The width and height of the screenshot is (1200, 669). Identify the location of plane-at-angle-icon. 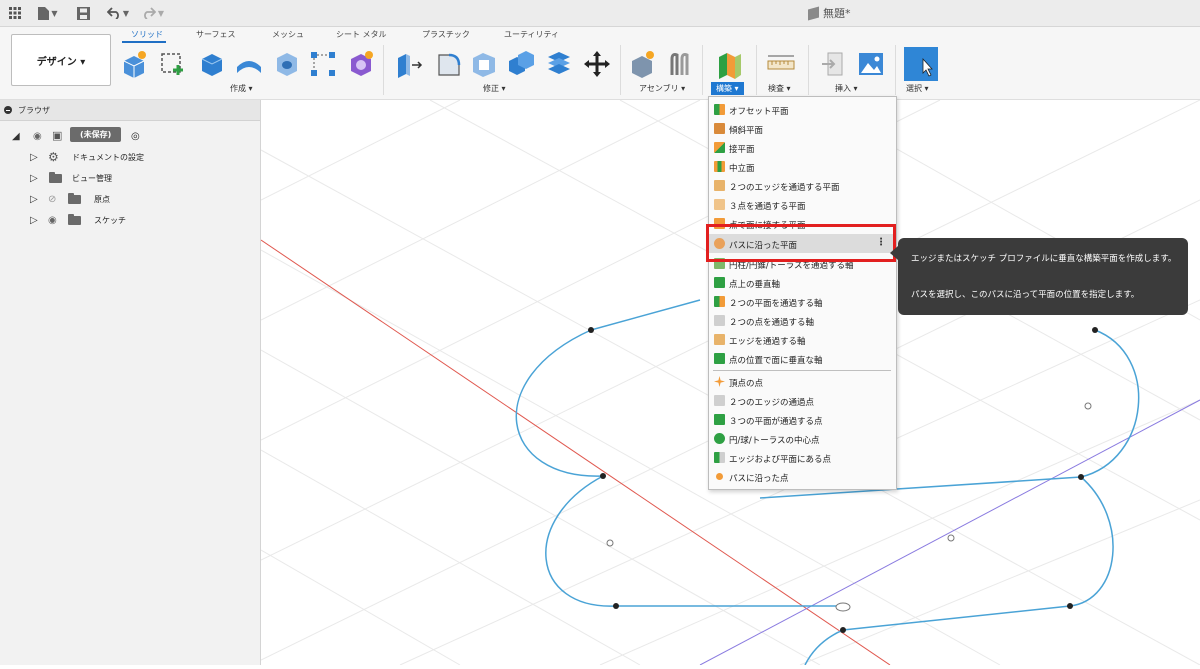
(719, 128).